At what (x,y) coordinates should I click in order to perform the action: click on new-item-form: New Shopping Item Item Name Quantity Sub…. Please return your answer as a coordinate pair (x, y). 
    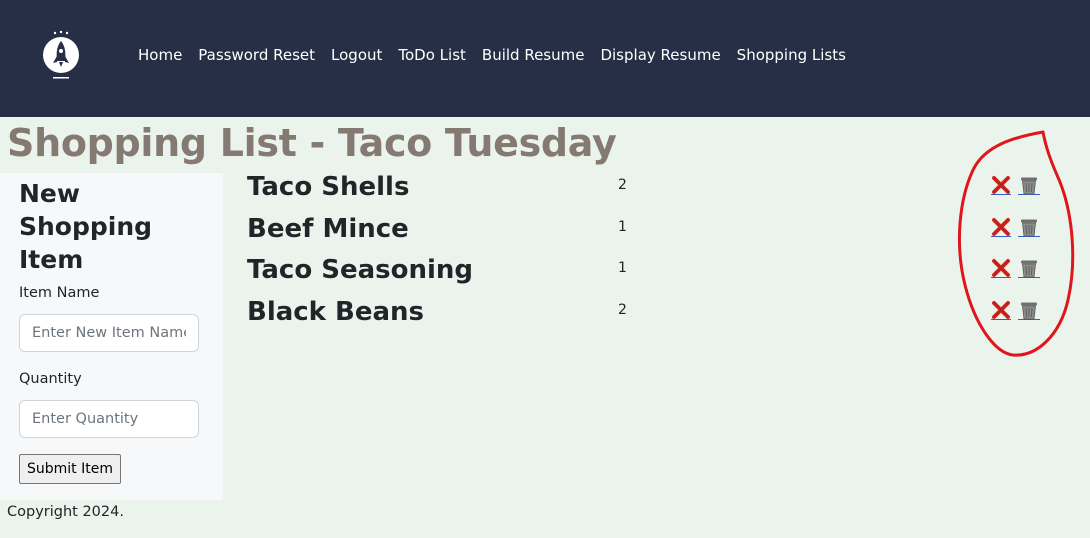
    Looking at the image, I should click on (111, 336).